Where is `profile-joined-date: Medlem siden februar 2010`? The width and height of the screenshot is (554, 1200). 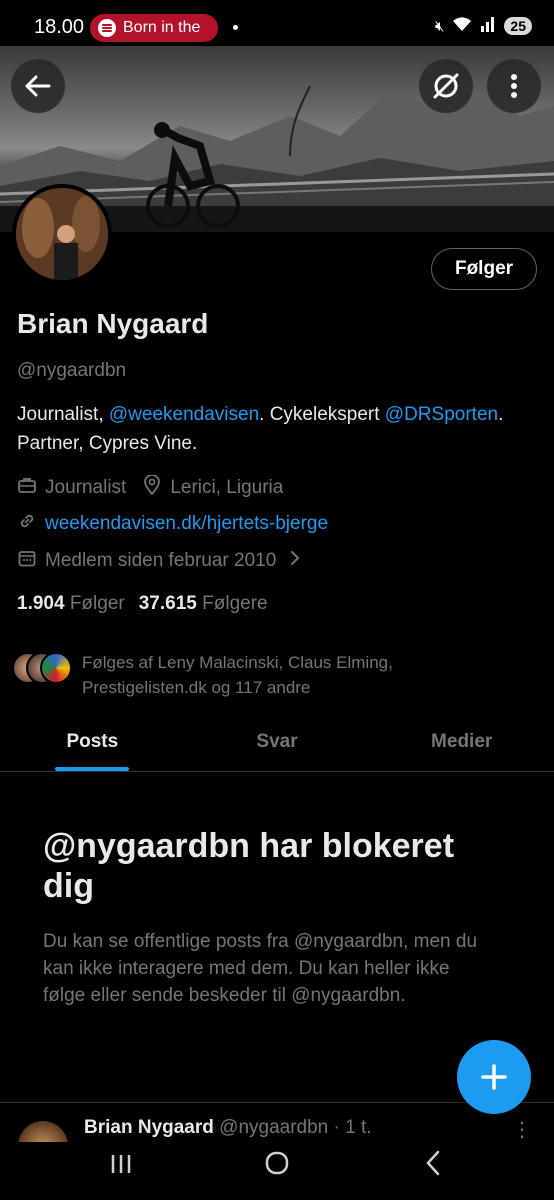
profile-joined-date: Medlem siden februar 2010 is located at coordinates (161, 560).